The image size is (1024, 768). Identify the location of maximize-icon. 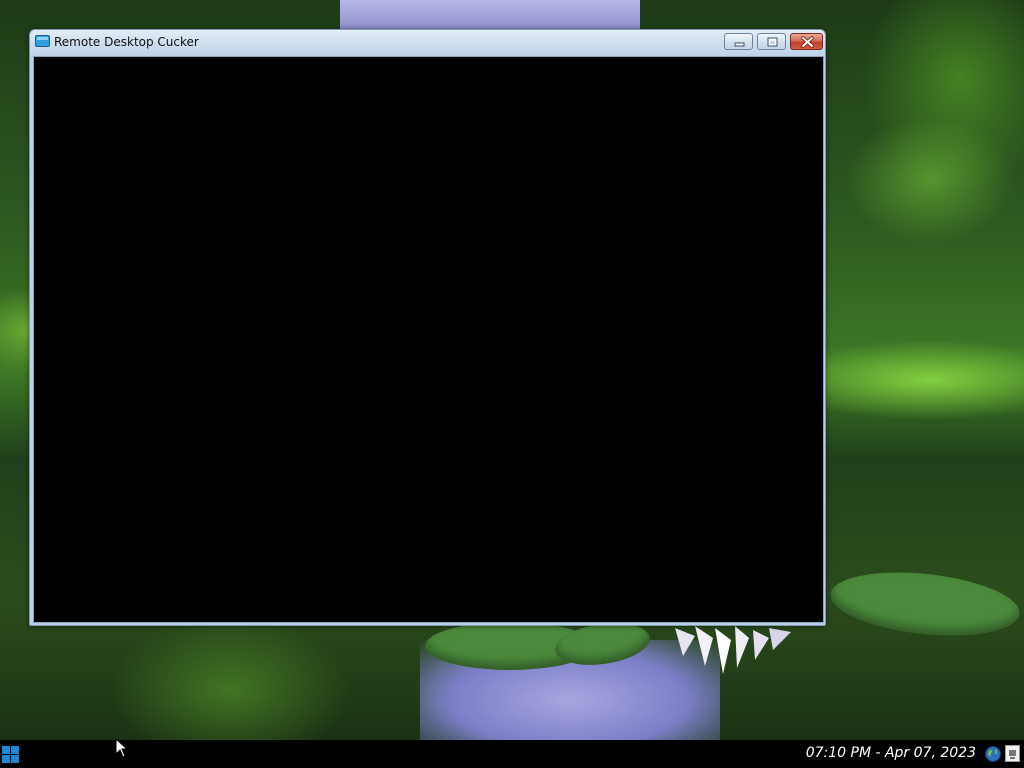
(772, 42).